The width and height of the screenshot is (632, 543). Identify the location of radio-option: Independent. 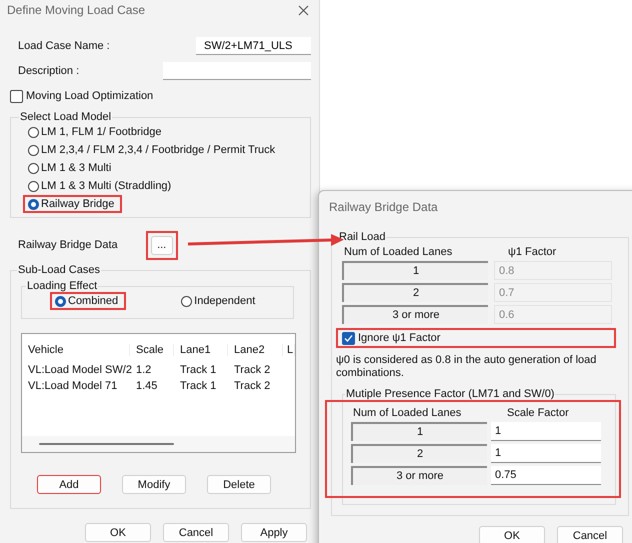
(220, 301).